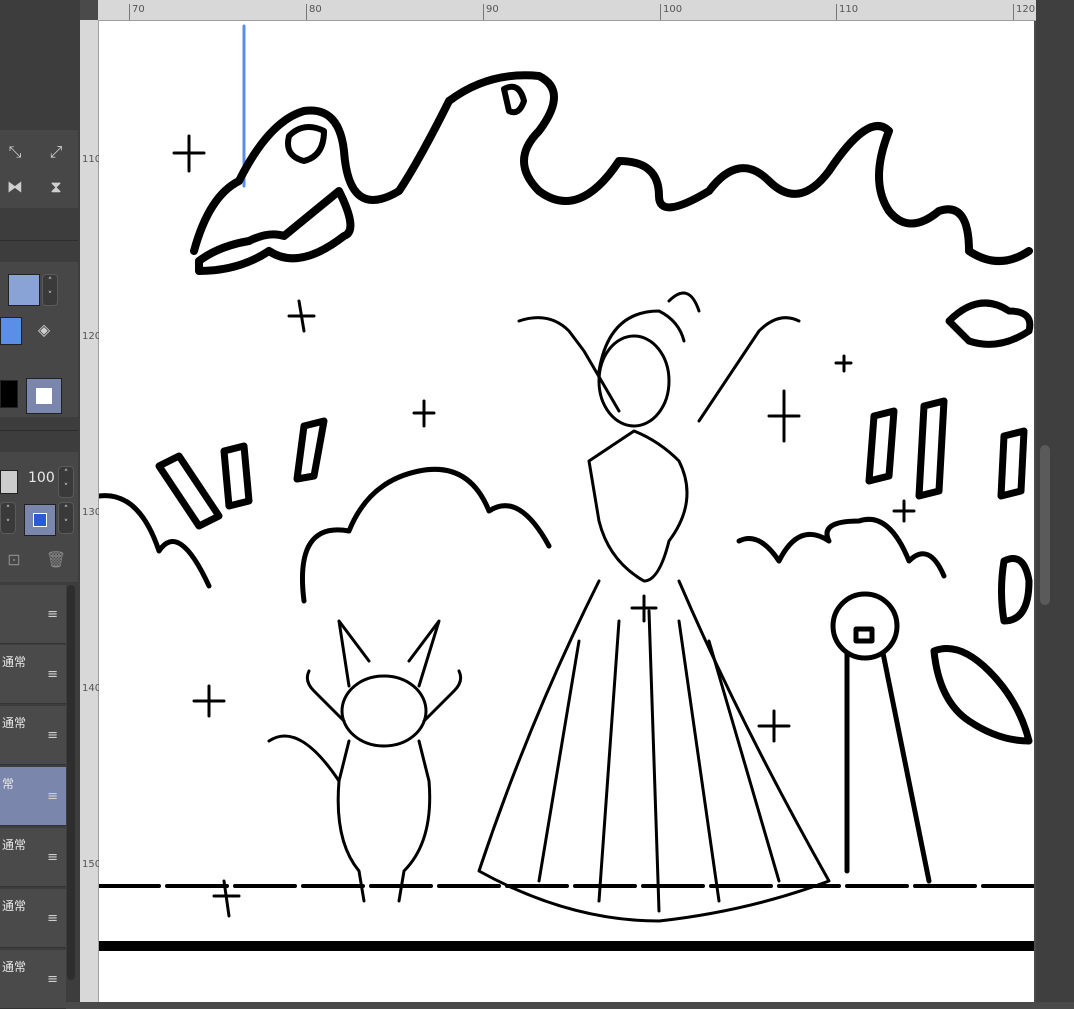 The height and width of the screenshot is (1009, 1074). What do you see at coordinates (33, 614) in the screenshot?
I see `layer-row: ≡` at bounding box center [33, 614].